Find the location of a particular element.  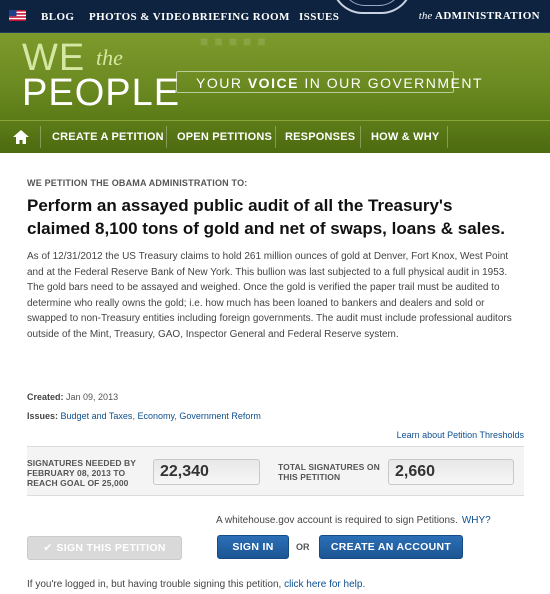

banner-background-texture: ■ ■ ■ ■ ■ is located at coordinates (233, 41).